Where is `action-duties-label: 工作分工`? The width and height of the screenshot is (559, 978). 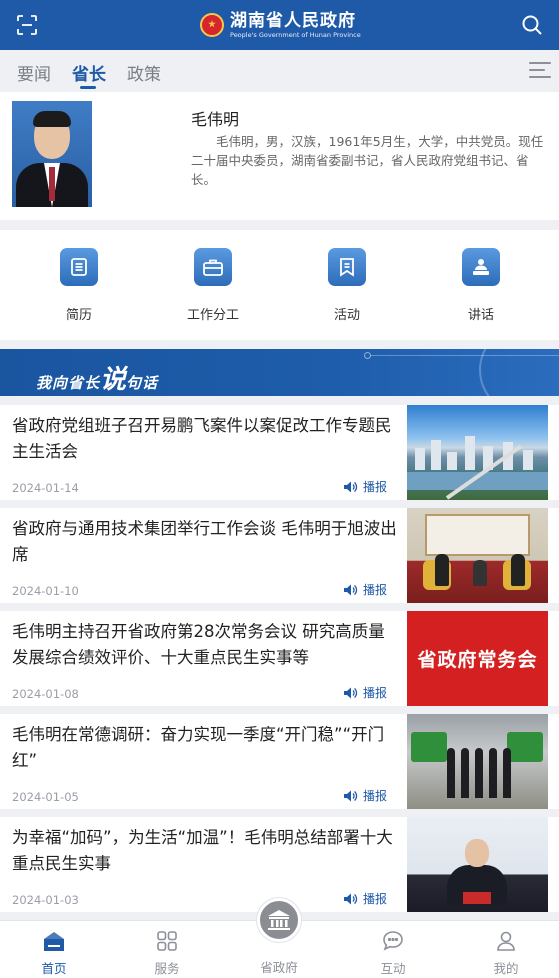
action-duties-label: 工作分工 is located at coordinates (212, 315).